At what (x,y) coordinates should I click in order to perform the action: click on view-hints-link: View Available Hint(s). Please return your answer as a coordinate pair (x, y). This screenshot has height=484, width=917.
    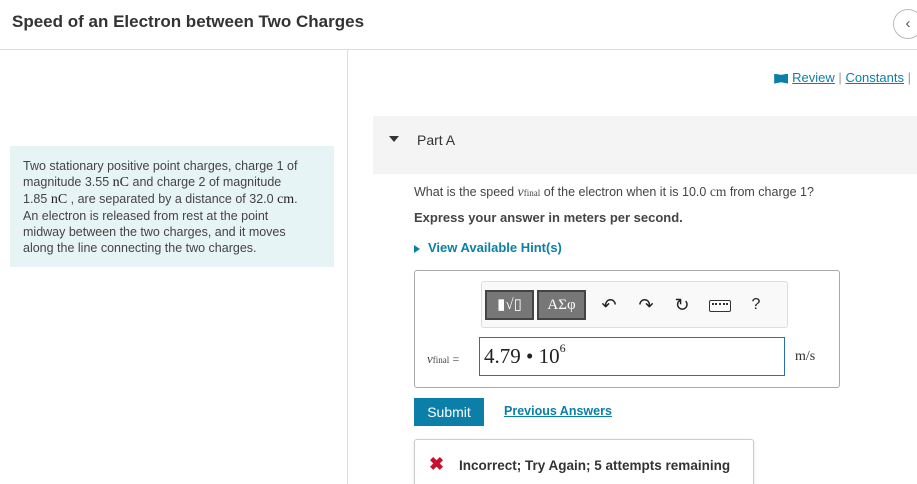
    Looking at the image, I should click on (488, 247).